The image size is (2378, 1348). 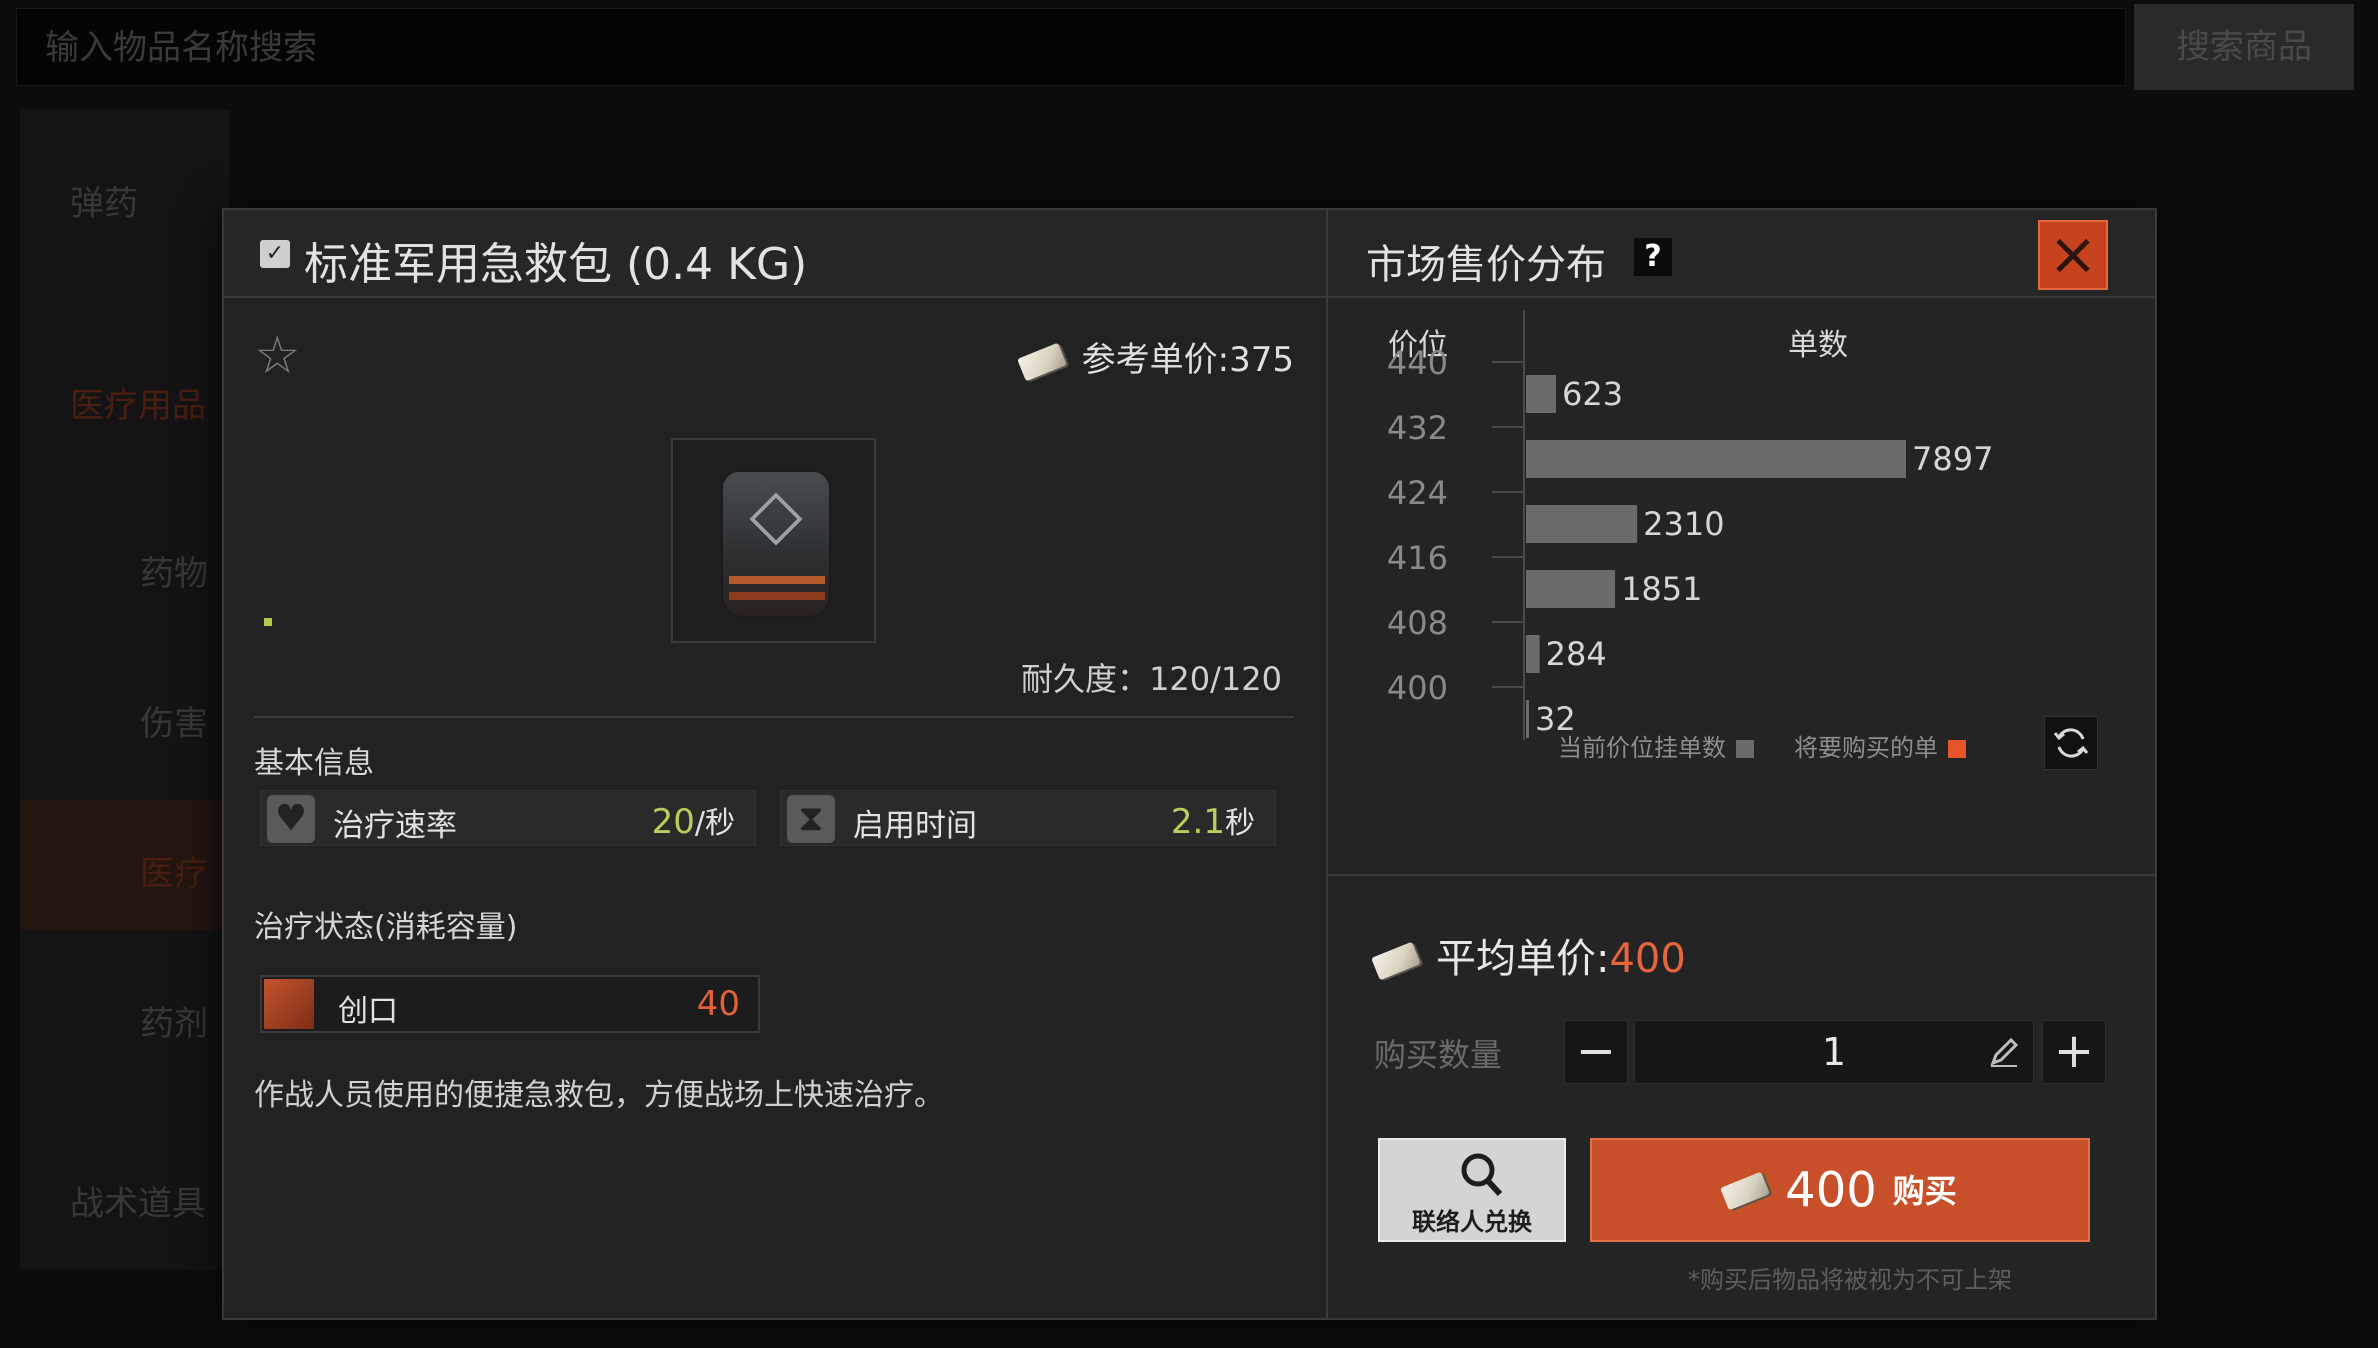 What do you see at coordinates (1240, 823) in the screenshot?
I see `stat-unit: 秒` at bounding box center [1240, 823].